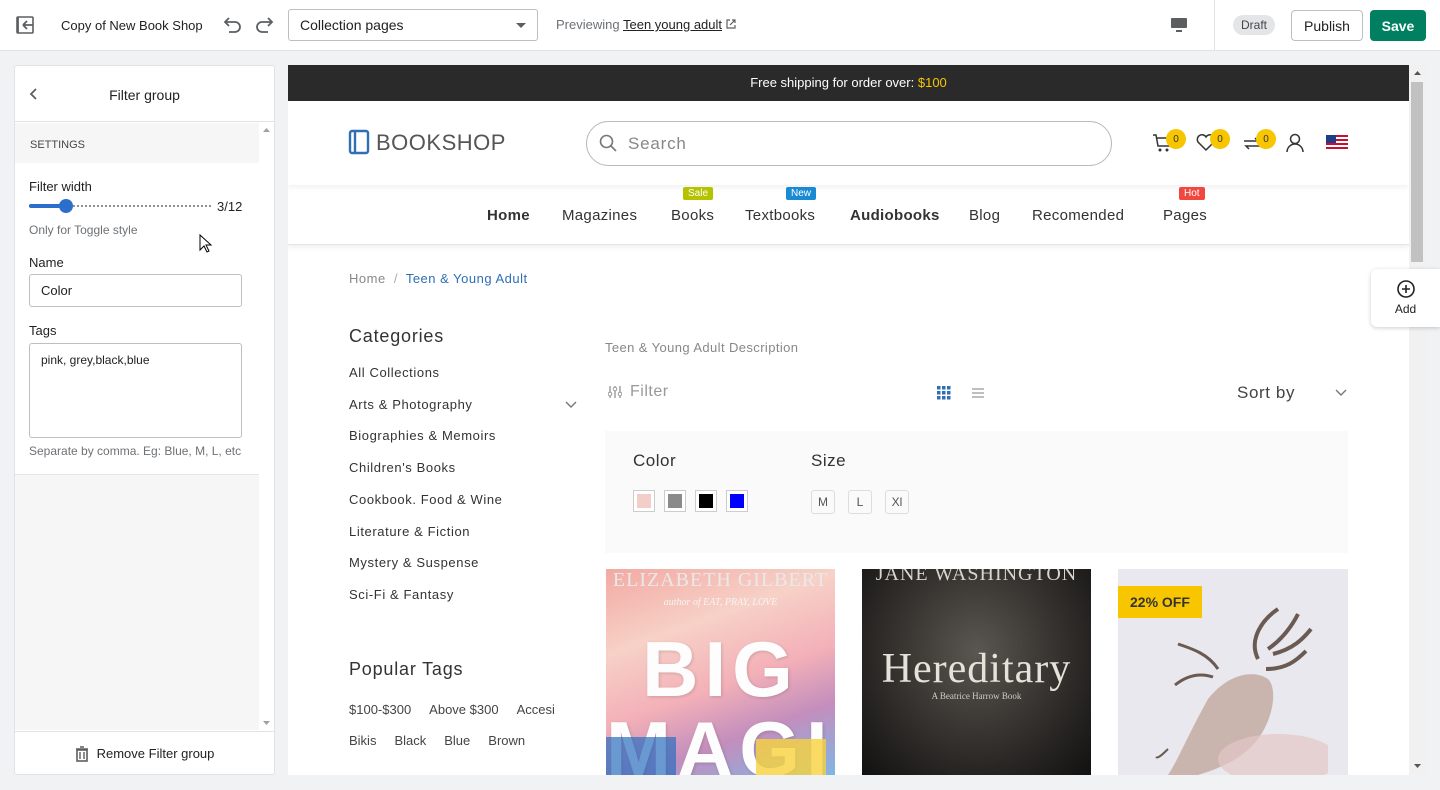 Image resolution: width=1440 pixels, height=790 pixels. Describe the element at coordinates (1185, 215) in the screenshot. I see `nav-item-pages: Pages` at that location.